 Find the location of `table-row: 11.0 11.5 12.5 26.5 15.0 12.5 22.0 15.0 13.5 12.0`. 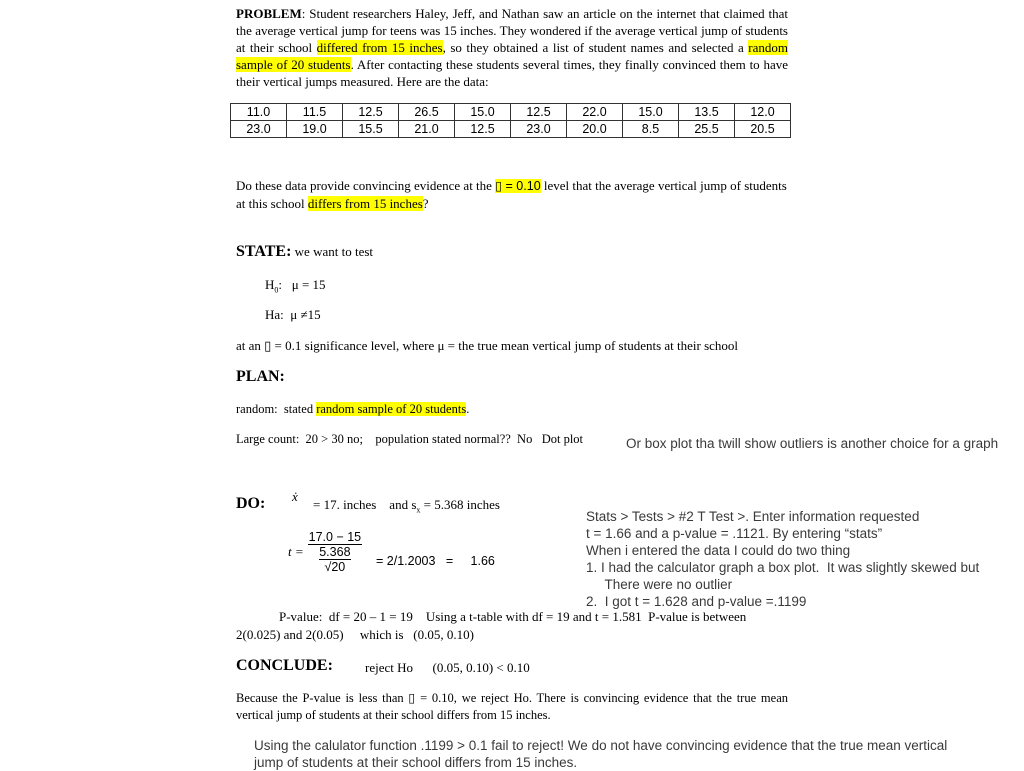

table-row: 11.0 11.5 12.5 26.5 15.0 12.5 22.0 15.0 13.5 12.0 is located at coordinates (510, 112).